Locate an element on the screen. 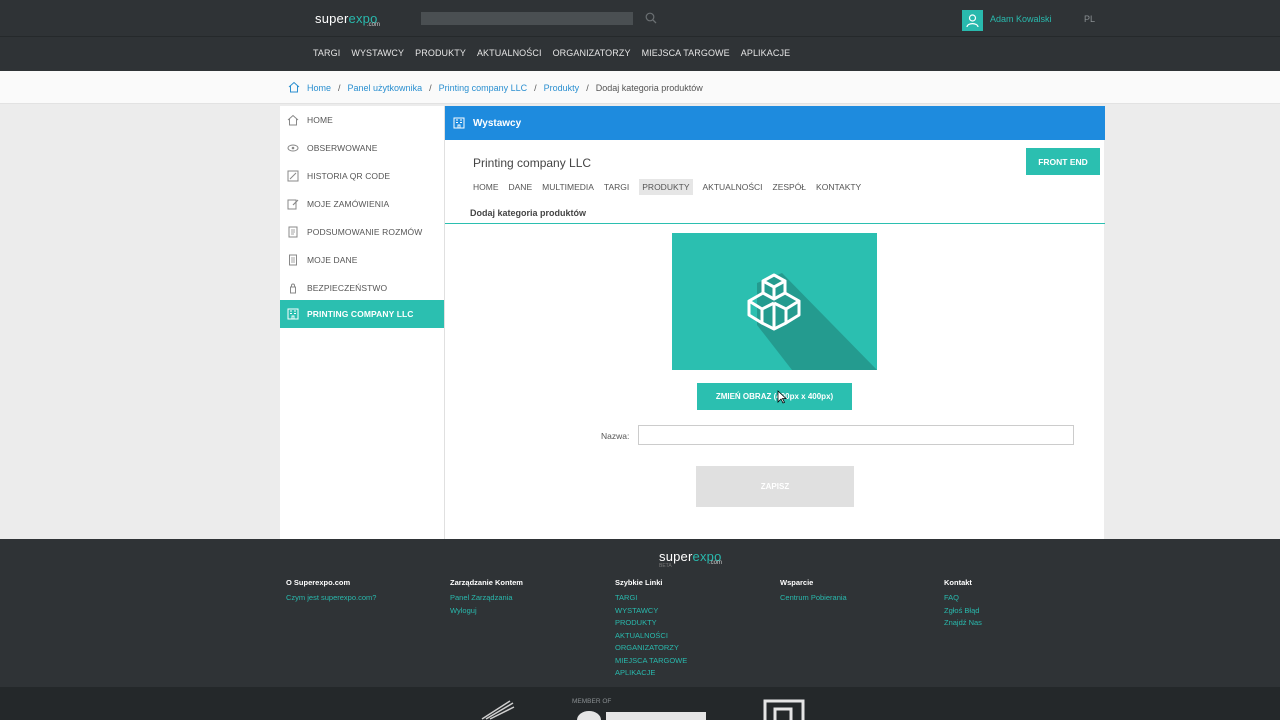 Image resolution: width=1280 pixels, height=720 pixels. subnav-produkty: PRODUKTY is located at coordinates (666, 187).